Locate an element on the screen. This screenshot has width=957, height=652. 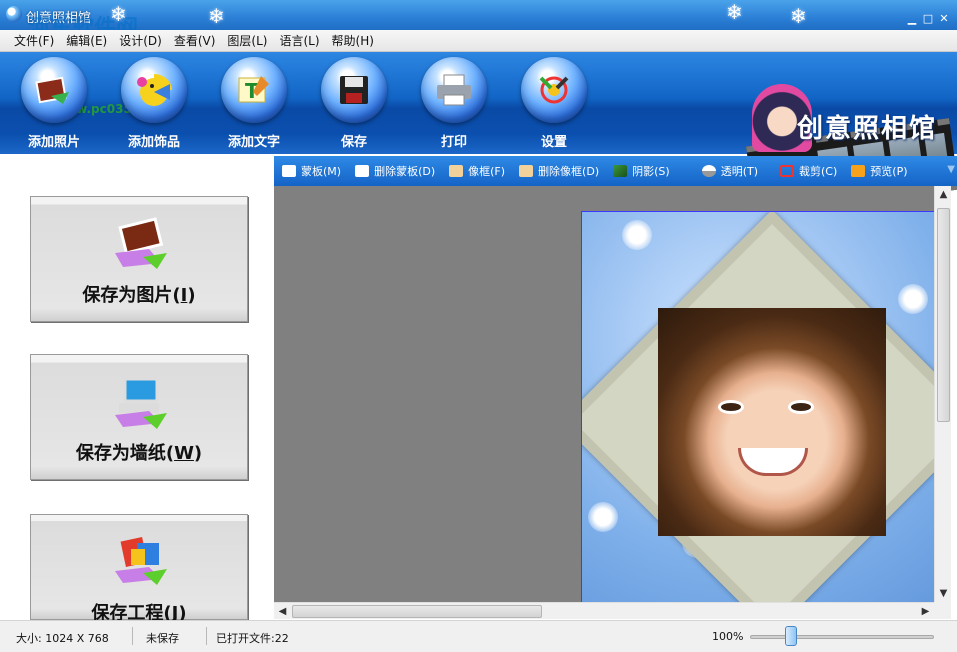
menu-language: 语言(L) is located at coordinates (299, 40).